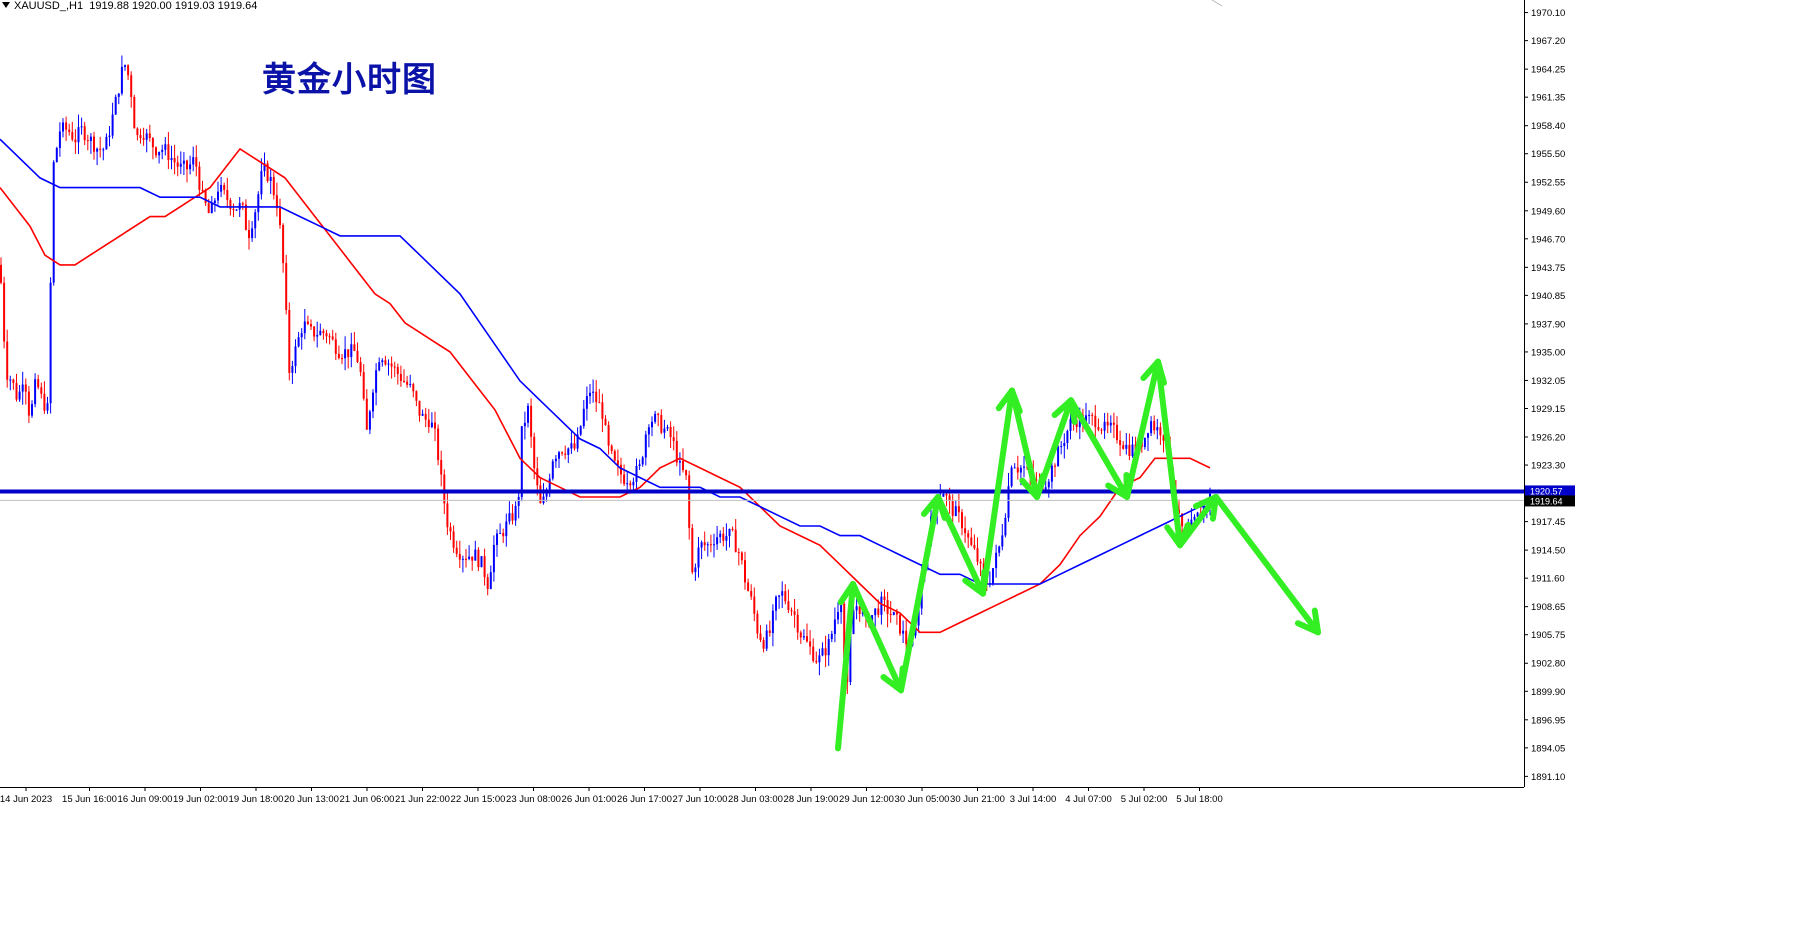 The width and height of the screenshot is (1811, 937). What do you see at coordinates (49, 6) in the screenshot?
I see `symbol-name: XAUUSD_,H1` at bounding box center [49, 6].